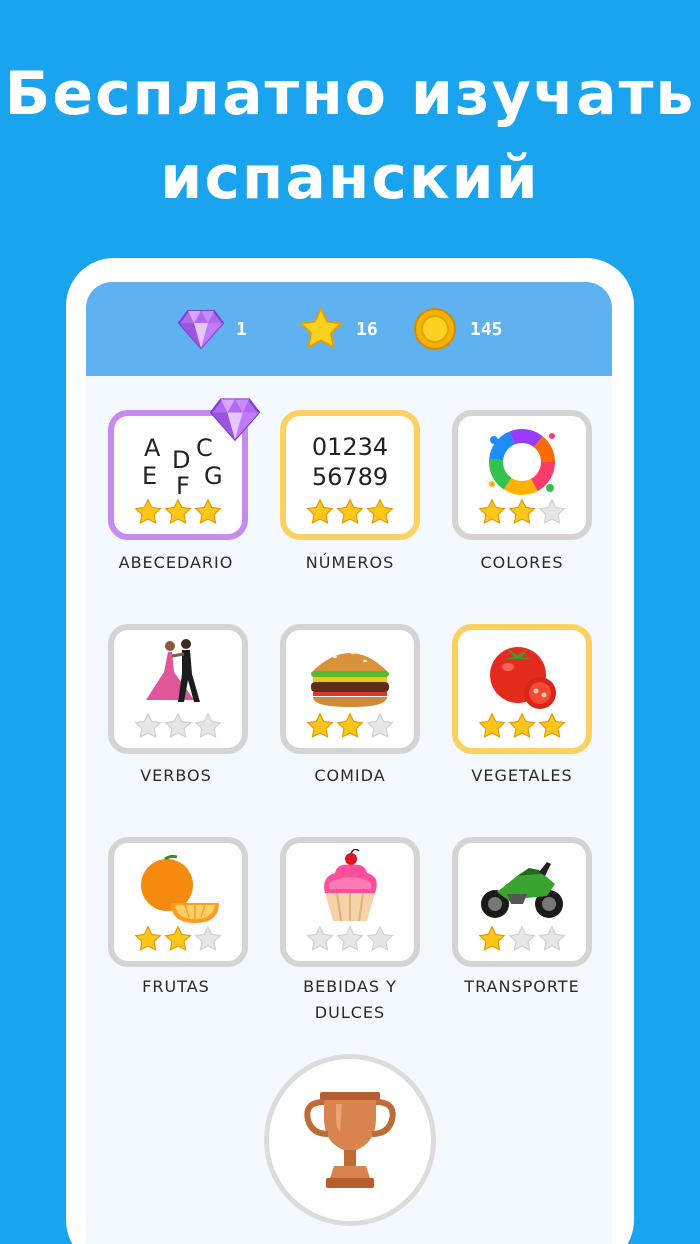 The width and height of the screenshot is (700, 1244). What do you see at coordinates (435, 329) in the screenshot?
I see `coin-icon` at bounding box center [435, 329].